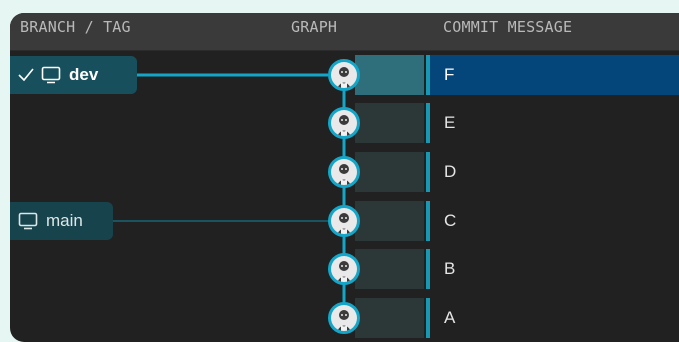 The width and height of the screenshot is (679, 342). I want to click on commit-message-f: F, so click(474, 75).